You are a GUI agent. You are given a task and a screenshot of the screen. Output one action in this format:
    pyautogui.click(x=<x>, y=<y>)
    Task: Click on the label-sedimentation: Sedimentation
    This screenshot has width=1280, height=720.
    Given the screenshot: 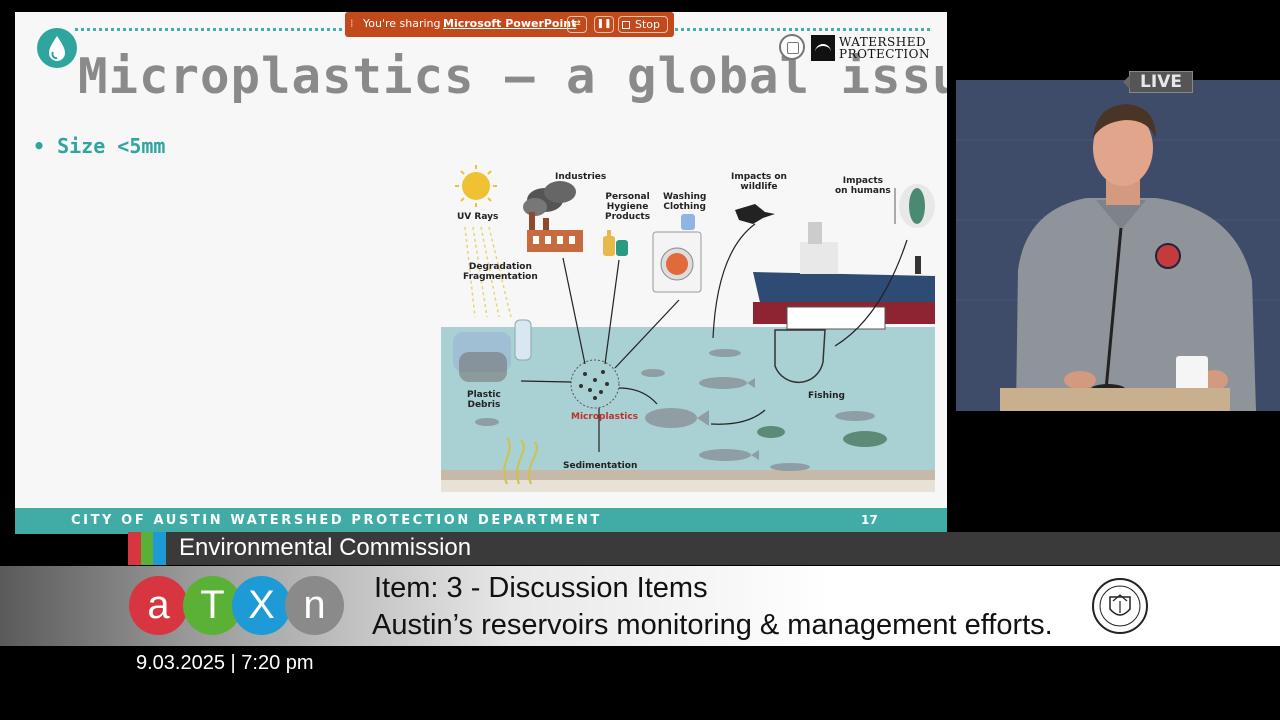 What is the action you would take?
    pyautogui.click(x=600, y=466)
    